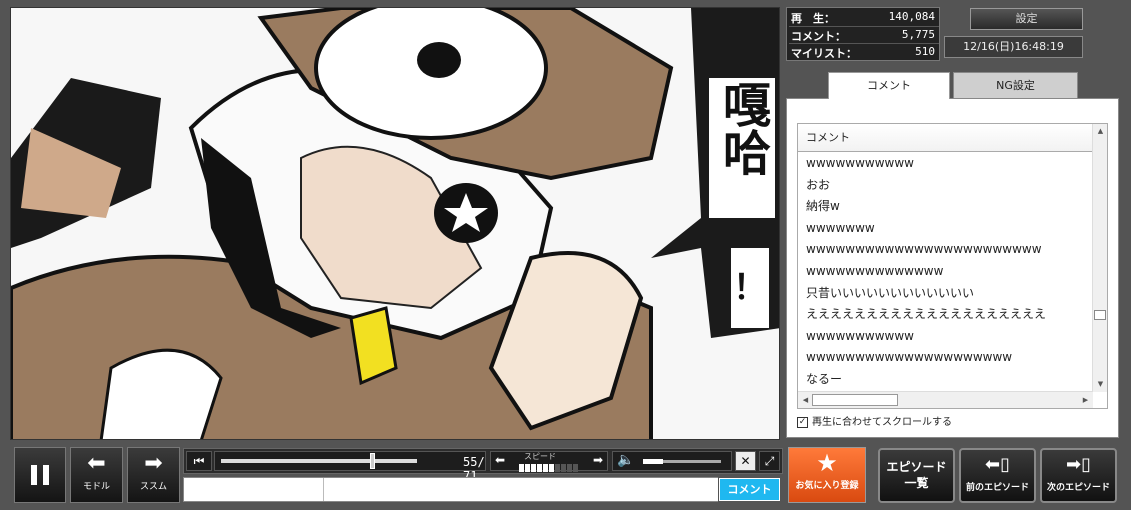 The image size is (1131, 510). I want to click on star-icon: ★, so click(827, 463).